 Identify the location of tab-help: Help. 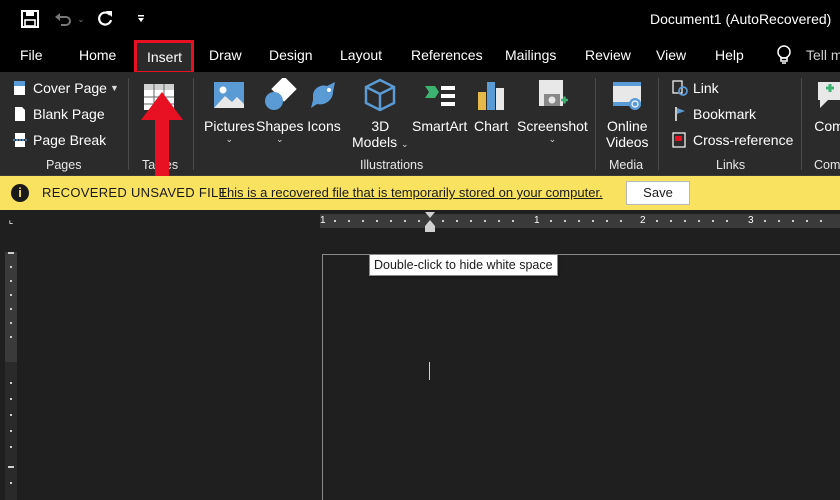
(729, 55).